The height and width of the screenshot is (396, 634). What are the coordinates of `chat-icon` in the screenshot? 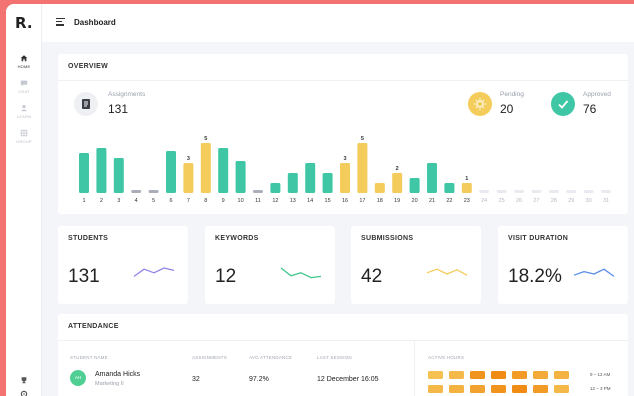 It's located at (24, 83).